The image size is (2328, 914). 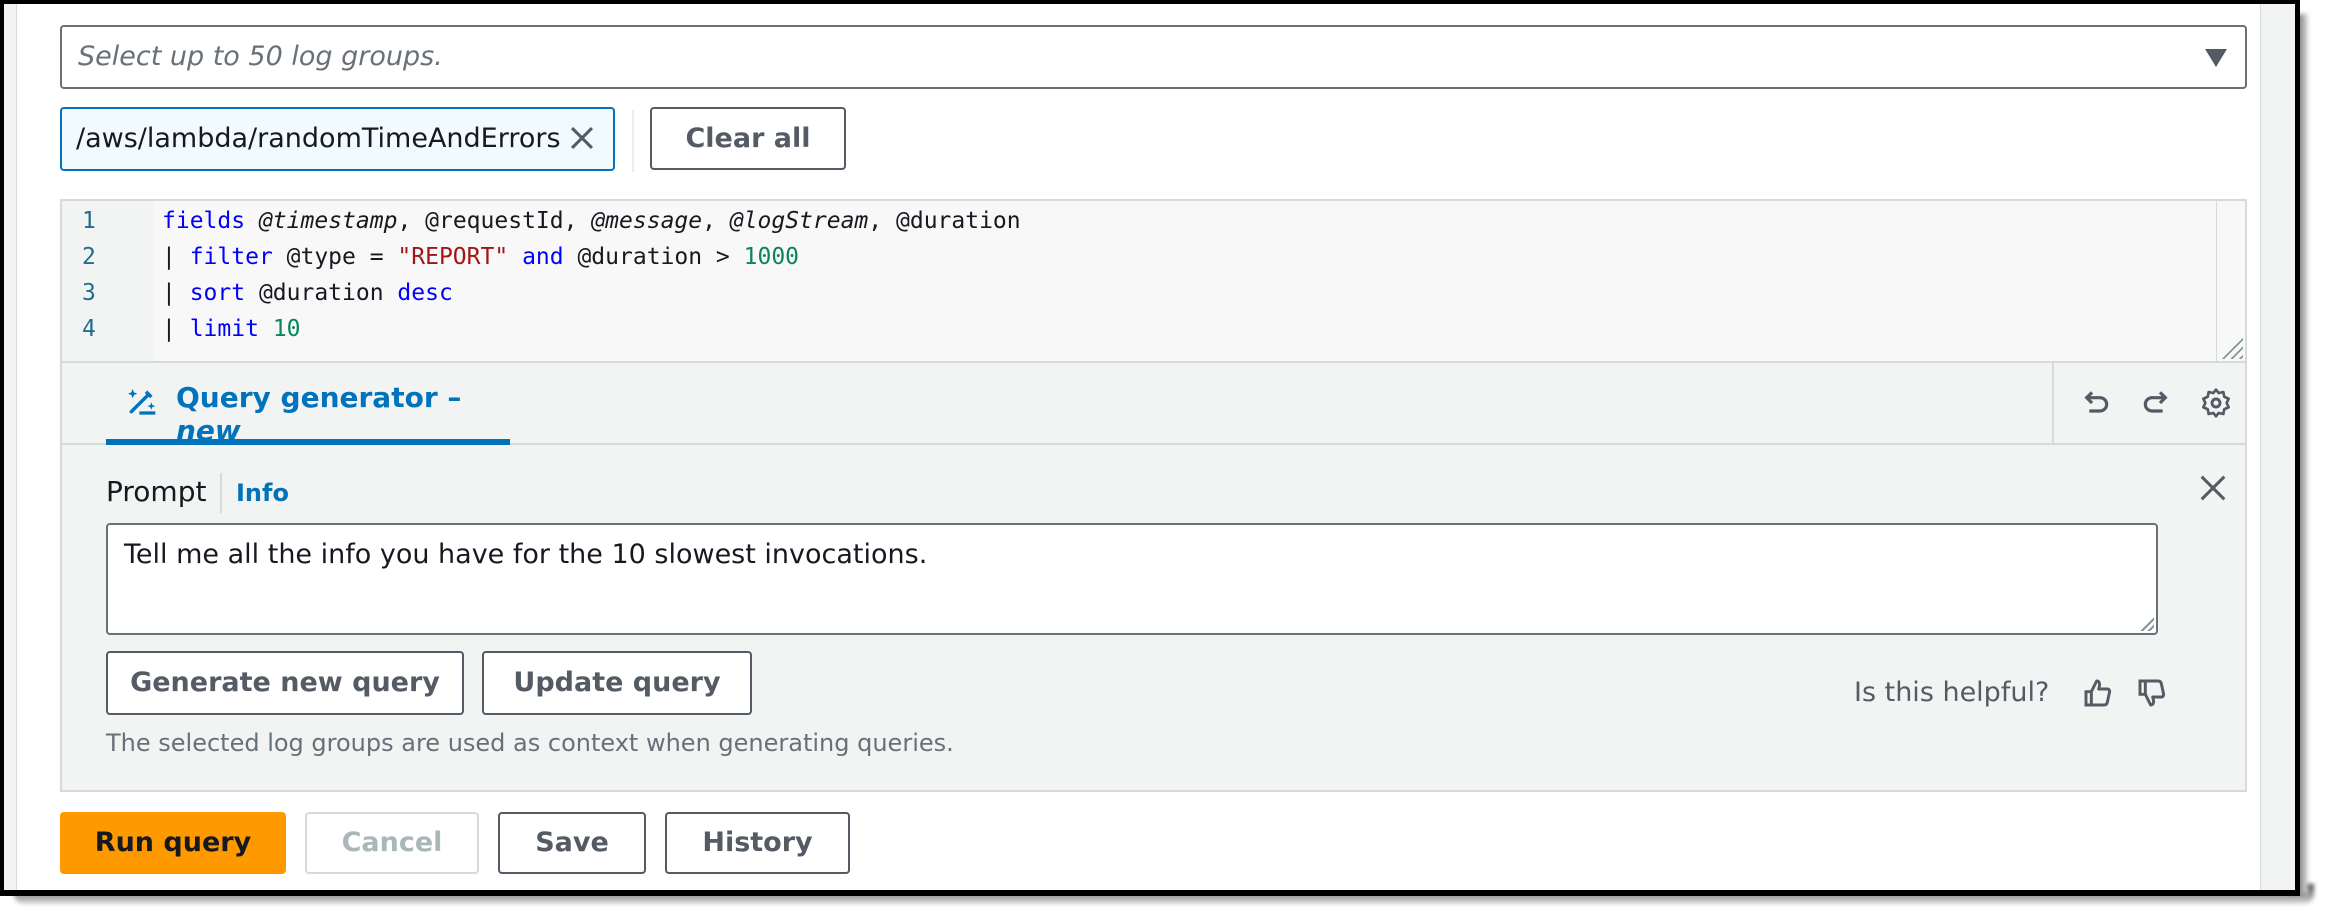 What do you see at coordinates (89, 221) in the screenshot?
I see `line-number: 1` at bounding box center [89, 221].